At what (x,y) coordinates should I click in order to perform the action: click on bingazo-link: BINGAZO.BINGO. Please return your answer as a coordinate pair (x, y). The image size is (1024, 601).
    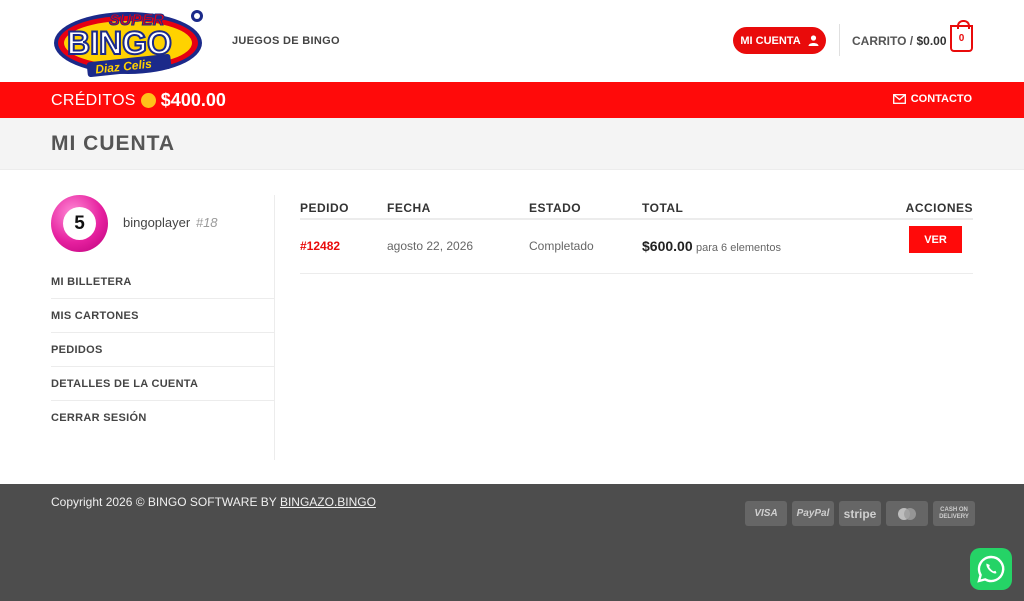
    Looking at the image, I should click on (328, 502).